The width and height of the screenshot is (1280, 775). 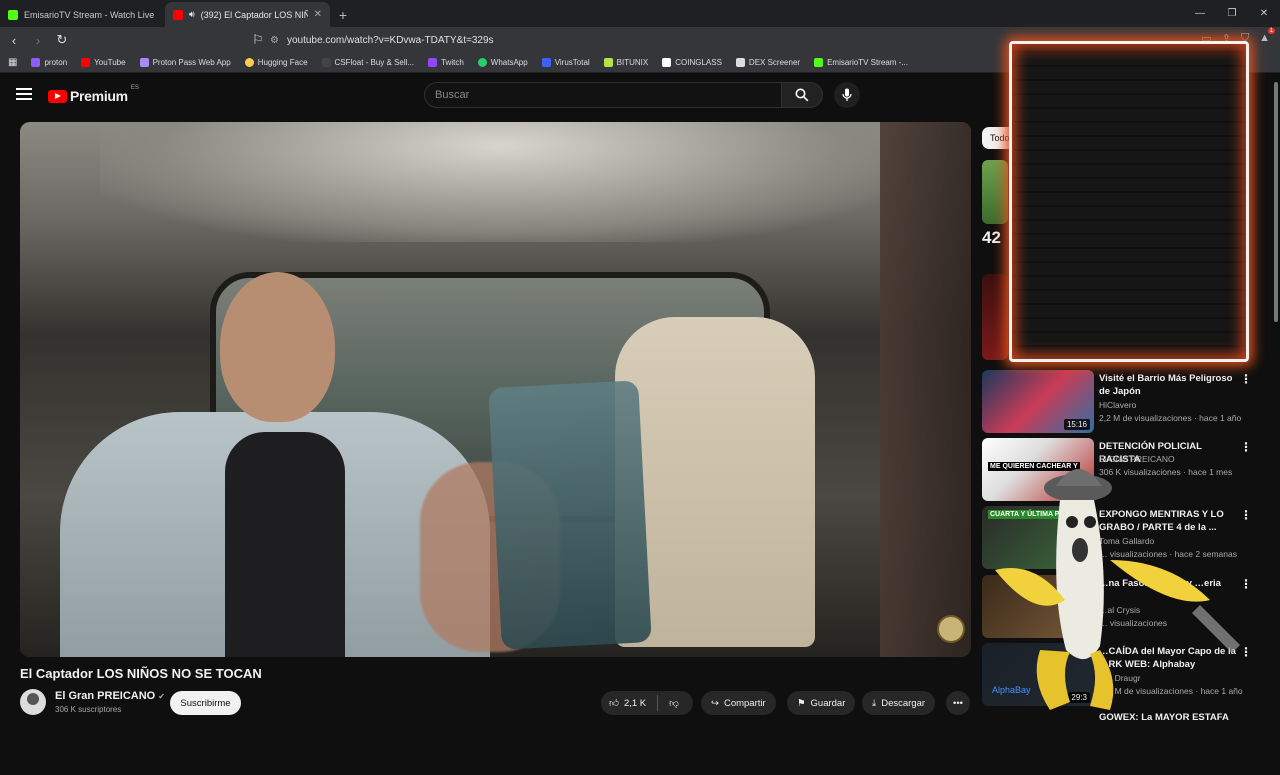 What do you see at coordinates (874, 703) in the screenshot?
I see `download-icon: ⤓` at bounding box center [874, 703].